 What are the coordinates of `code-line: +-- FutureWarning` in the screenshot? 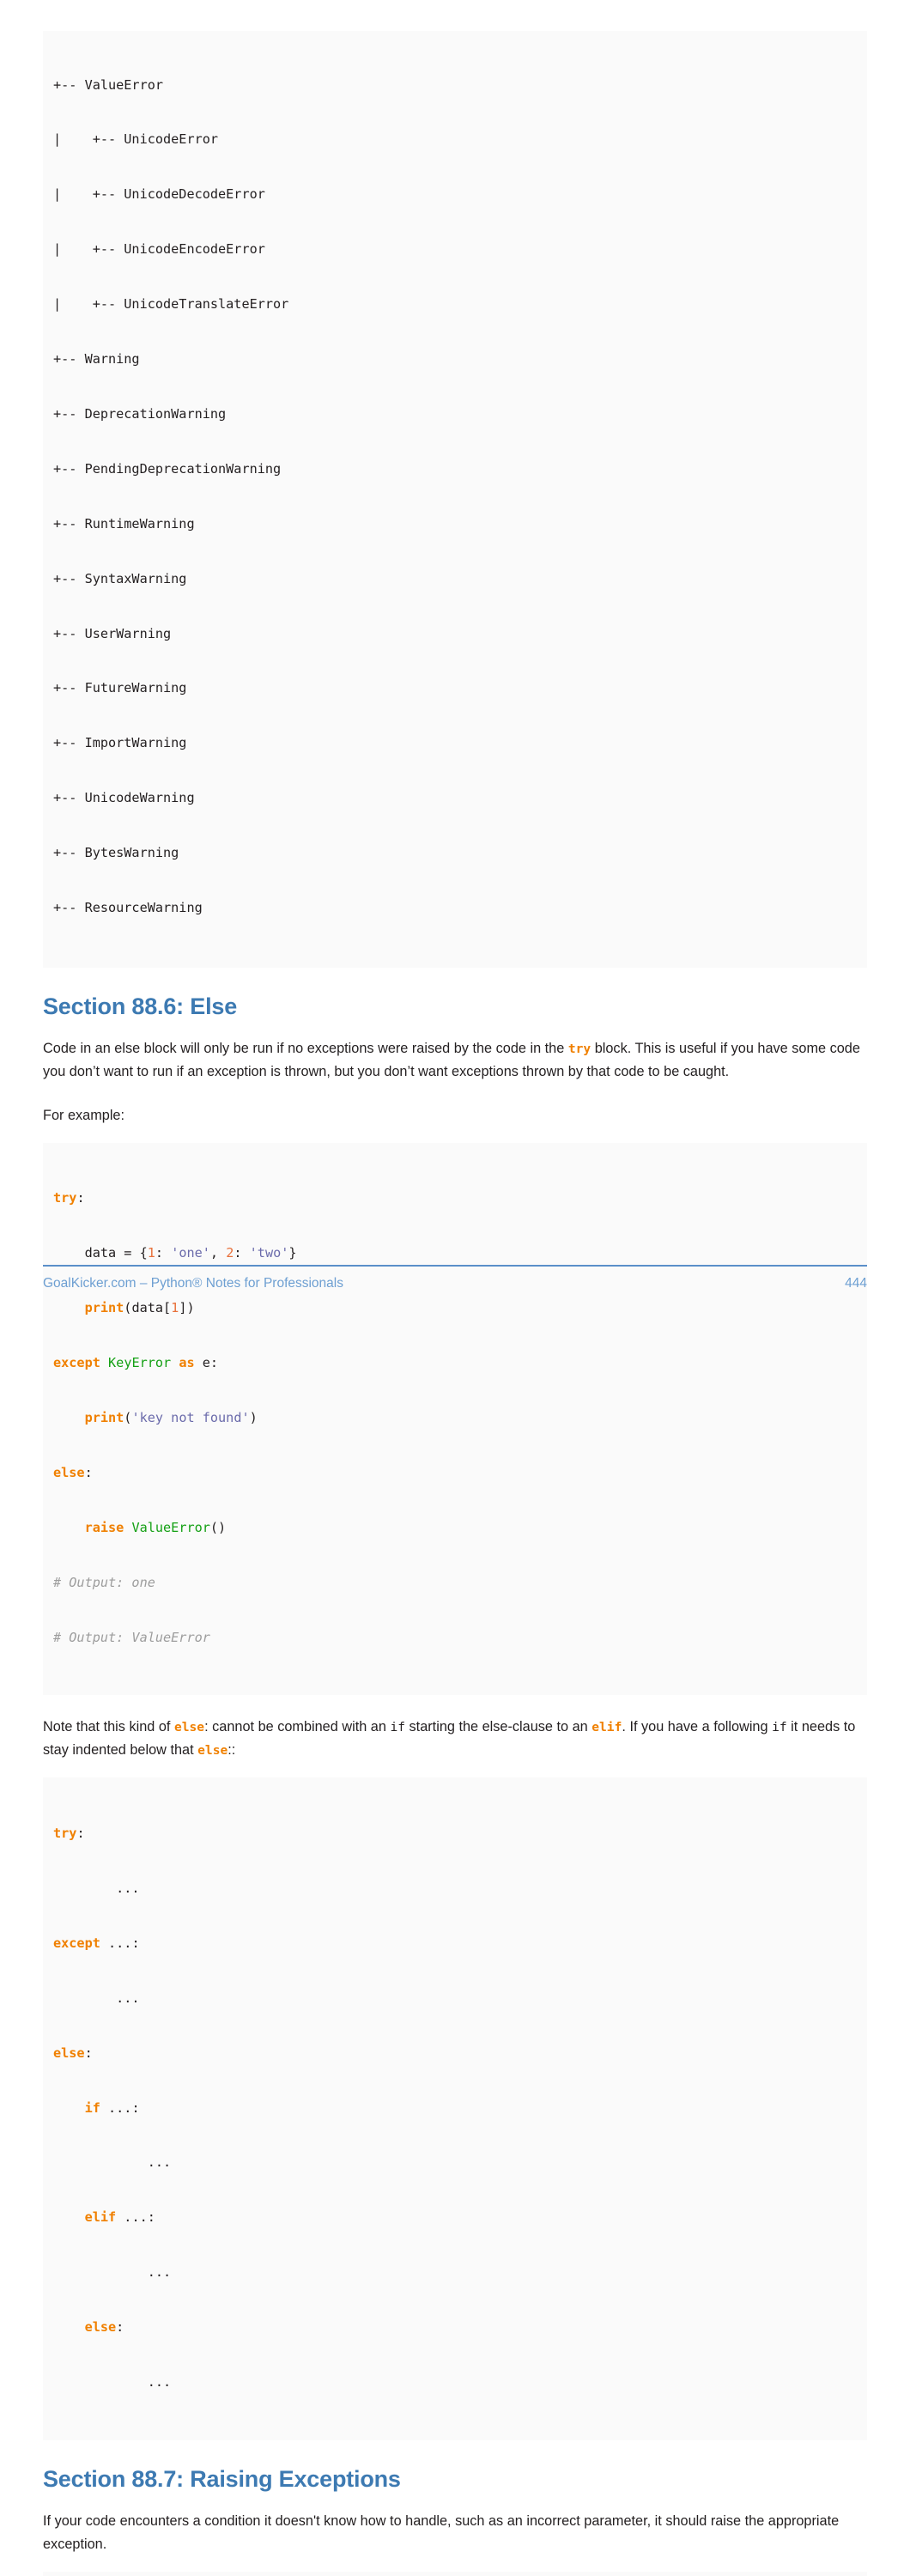 It's located at (120, 688).